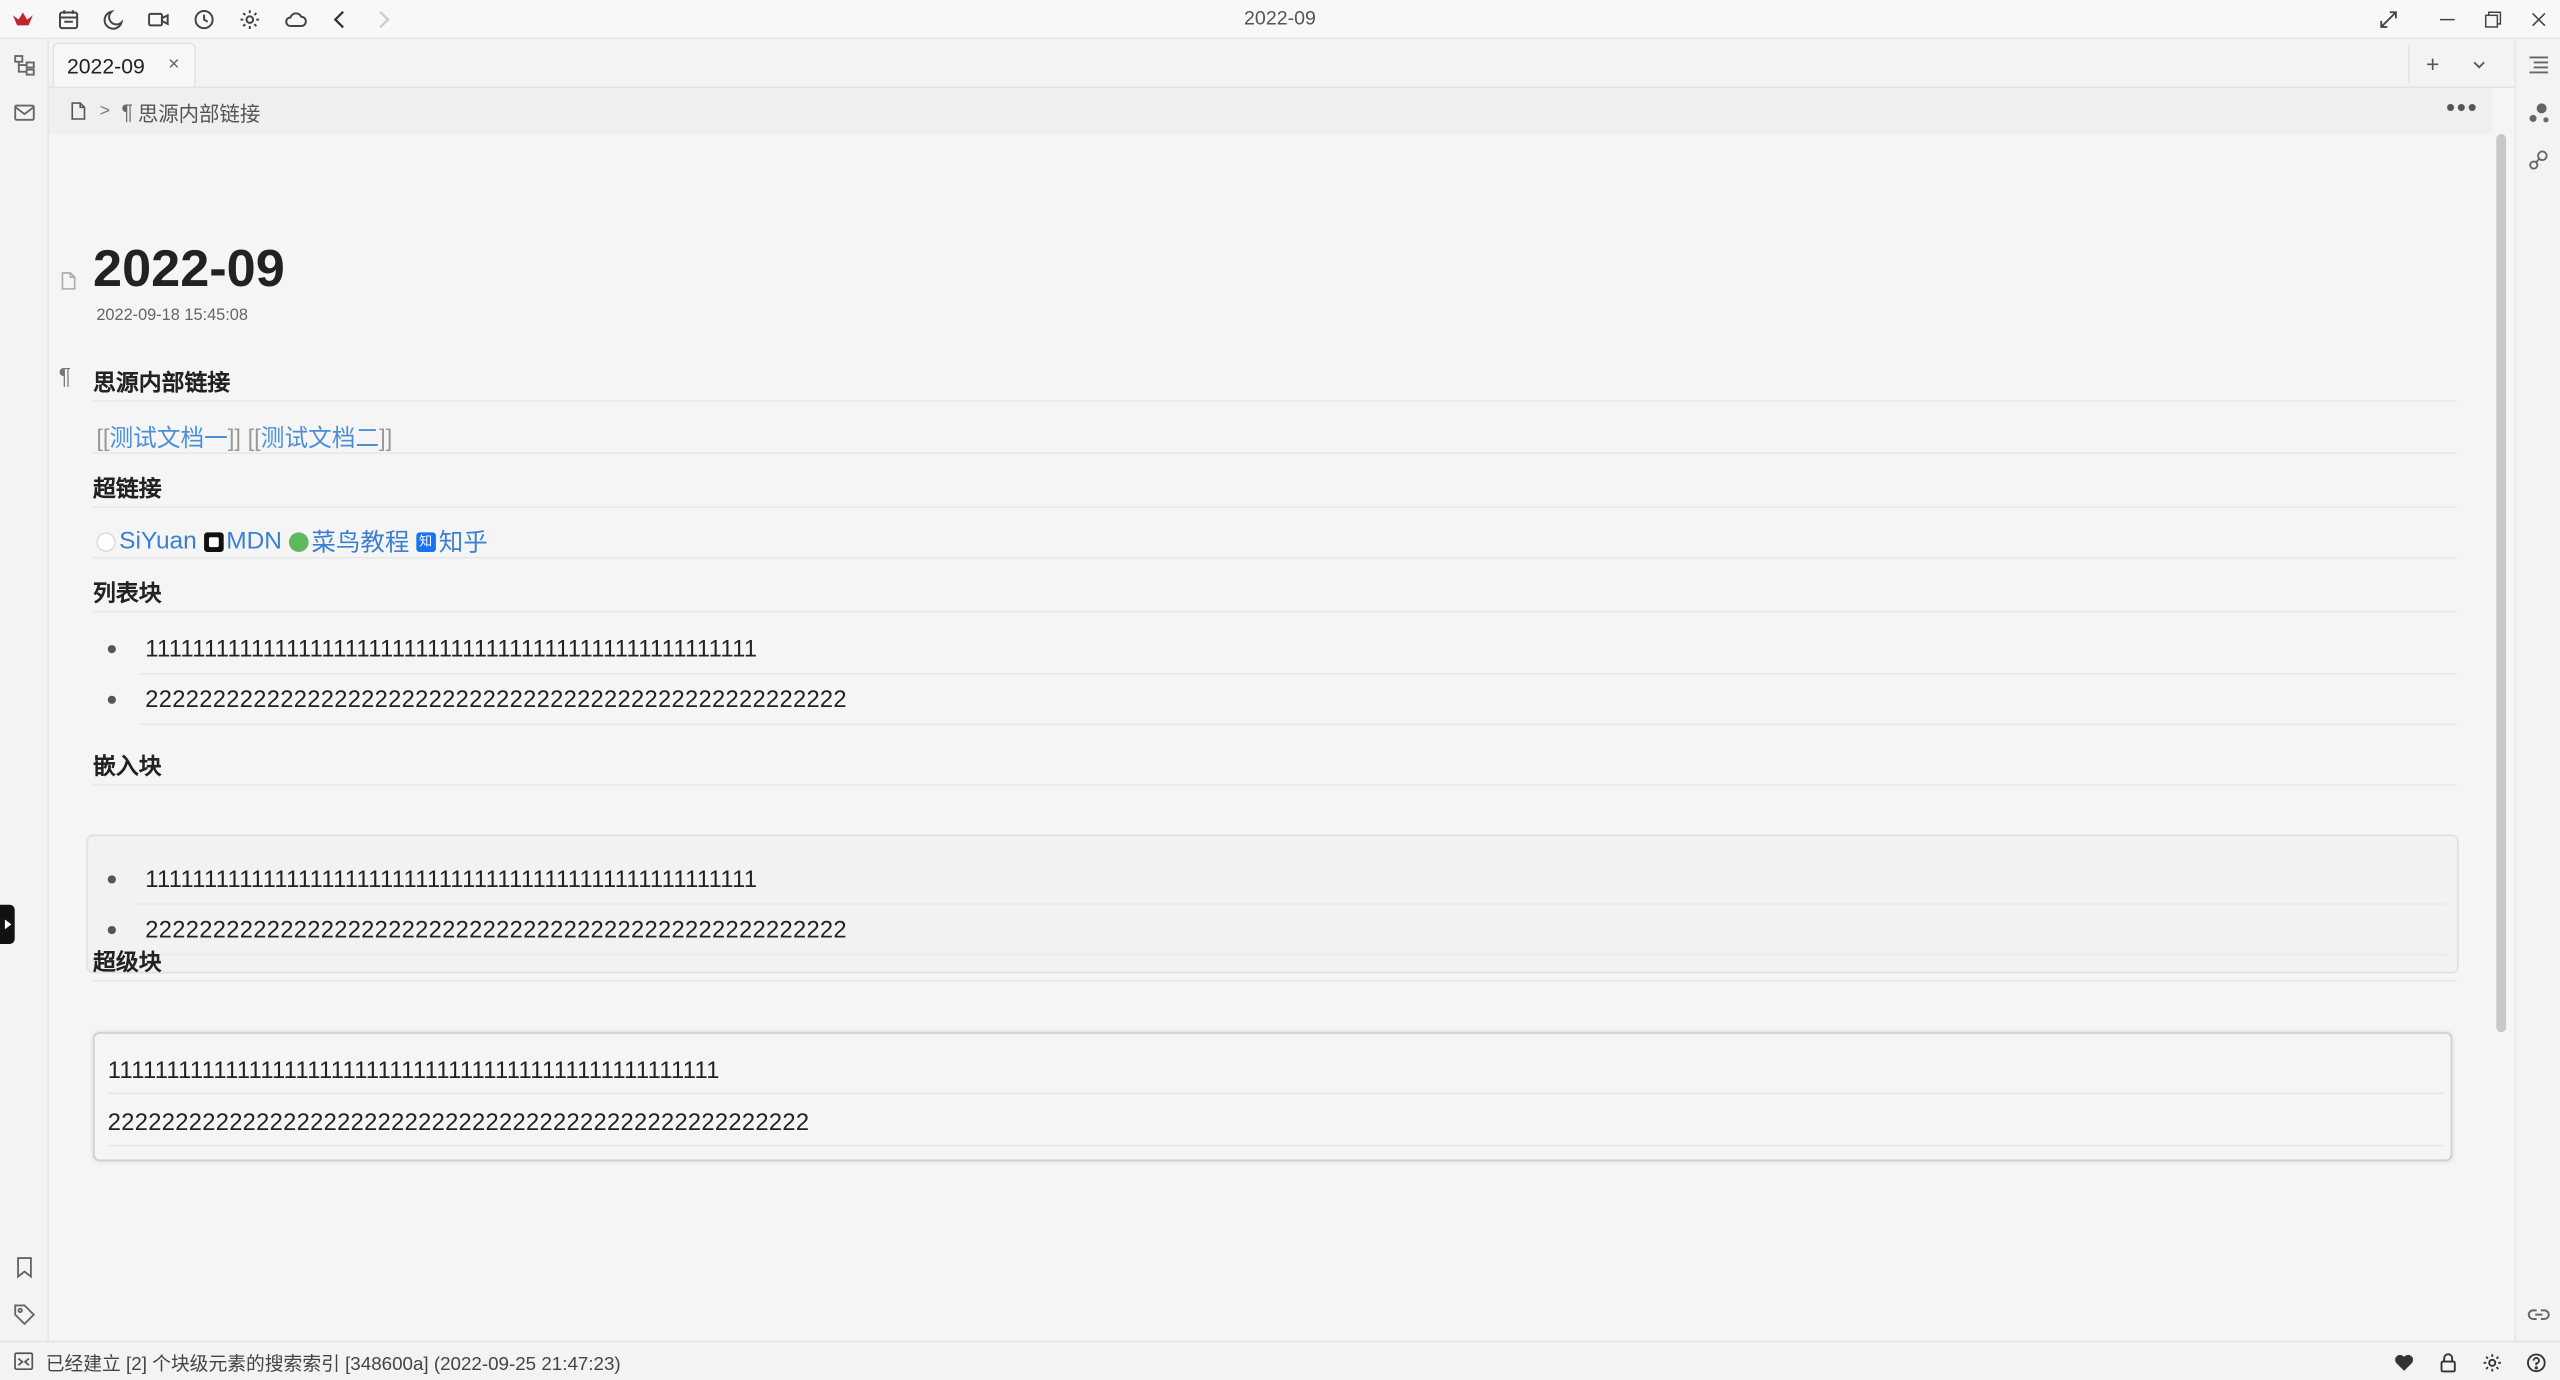  Describe the element at coordinates (295, 19) in the screenshot. I see `cloud-icon` at that location.